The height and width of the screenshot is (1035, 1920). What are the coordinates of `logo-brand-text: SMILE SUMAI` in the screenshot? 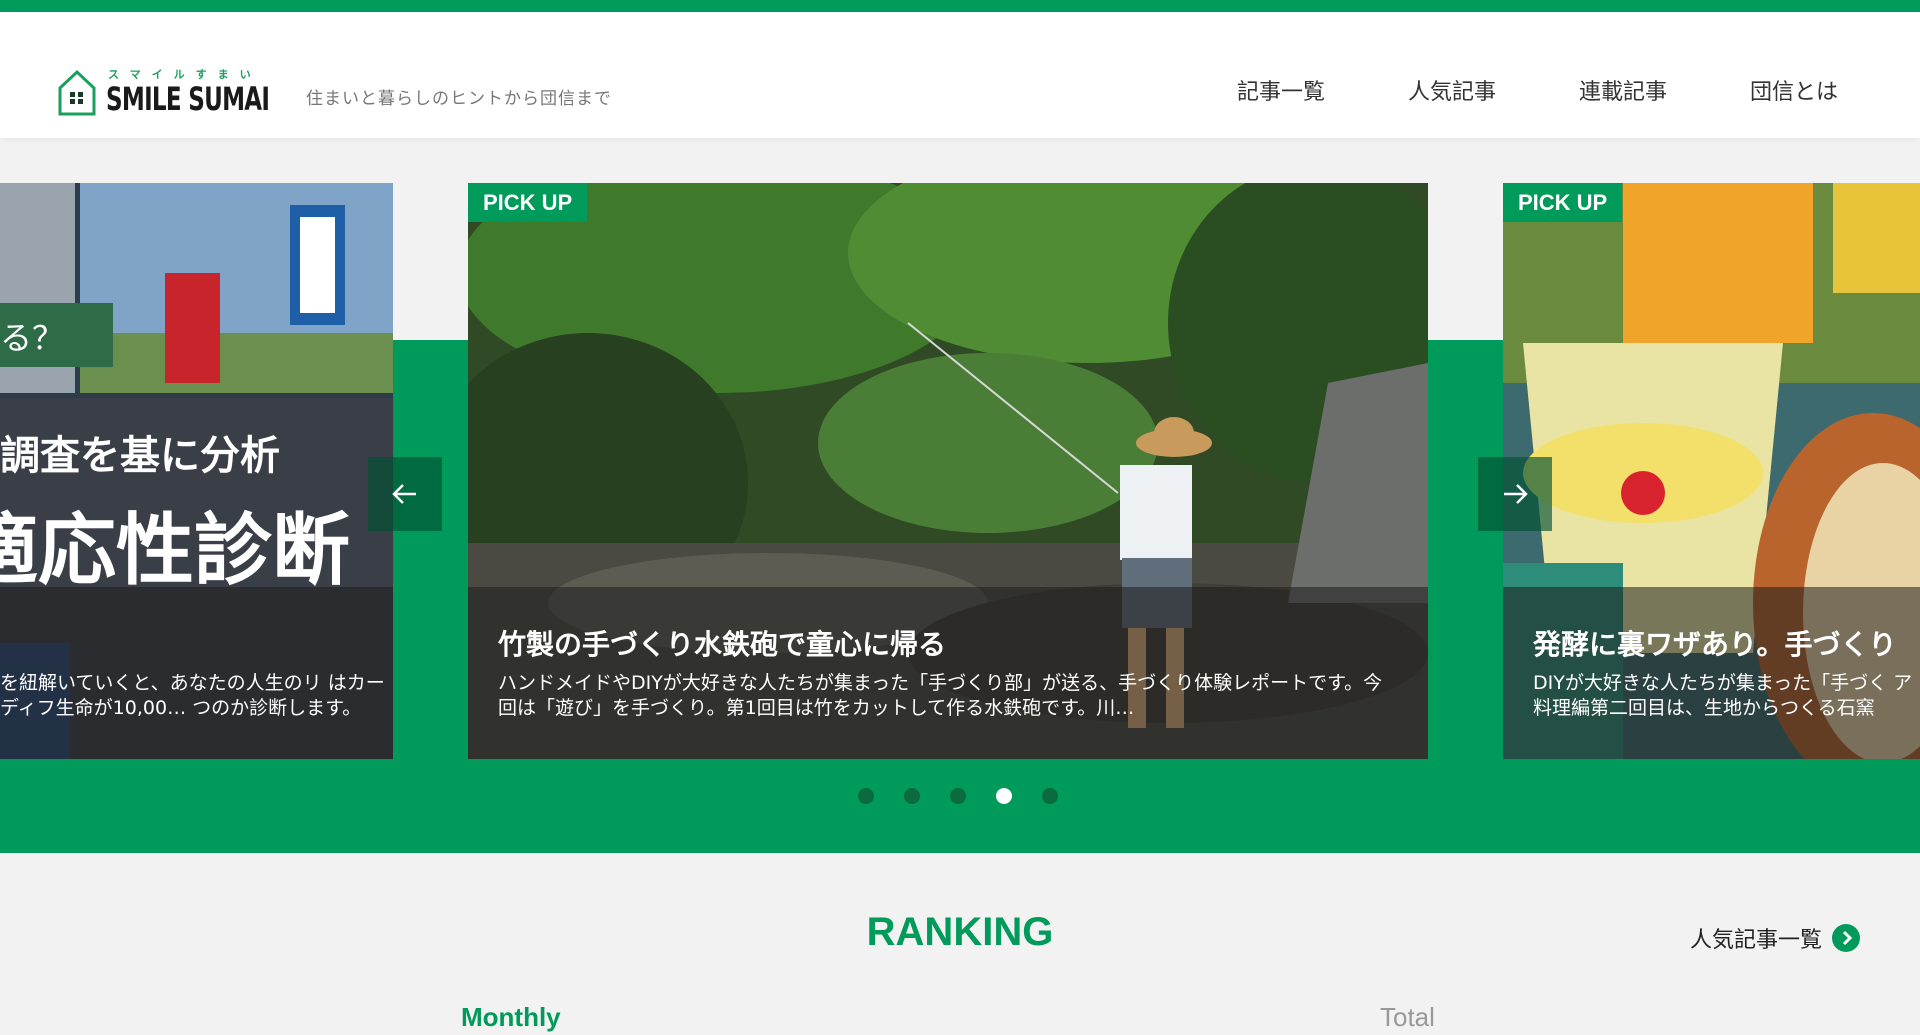 It's located at (188, 99).